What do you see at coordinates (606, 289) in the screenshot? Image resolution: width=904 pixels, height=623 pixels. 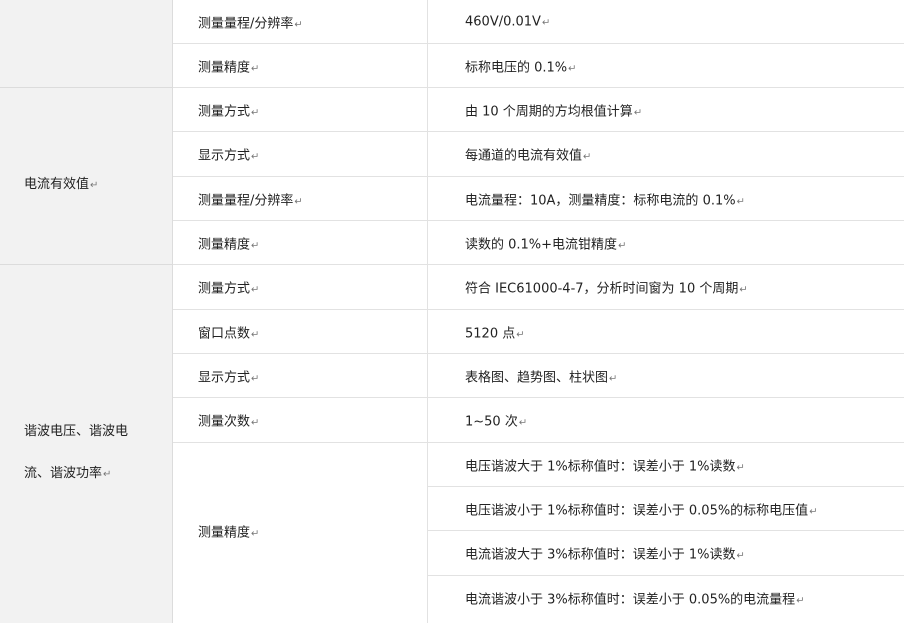 I see `value-cell: 符合 IEC61000-4-7，分析时间窗为 10 个周期↵` at bounding box center [606, 289].